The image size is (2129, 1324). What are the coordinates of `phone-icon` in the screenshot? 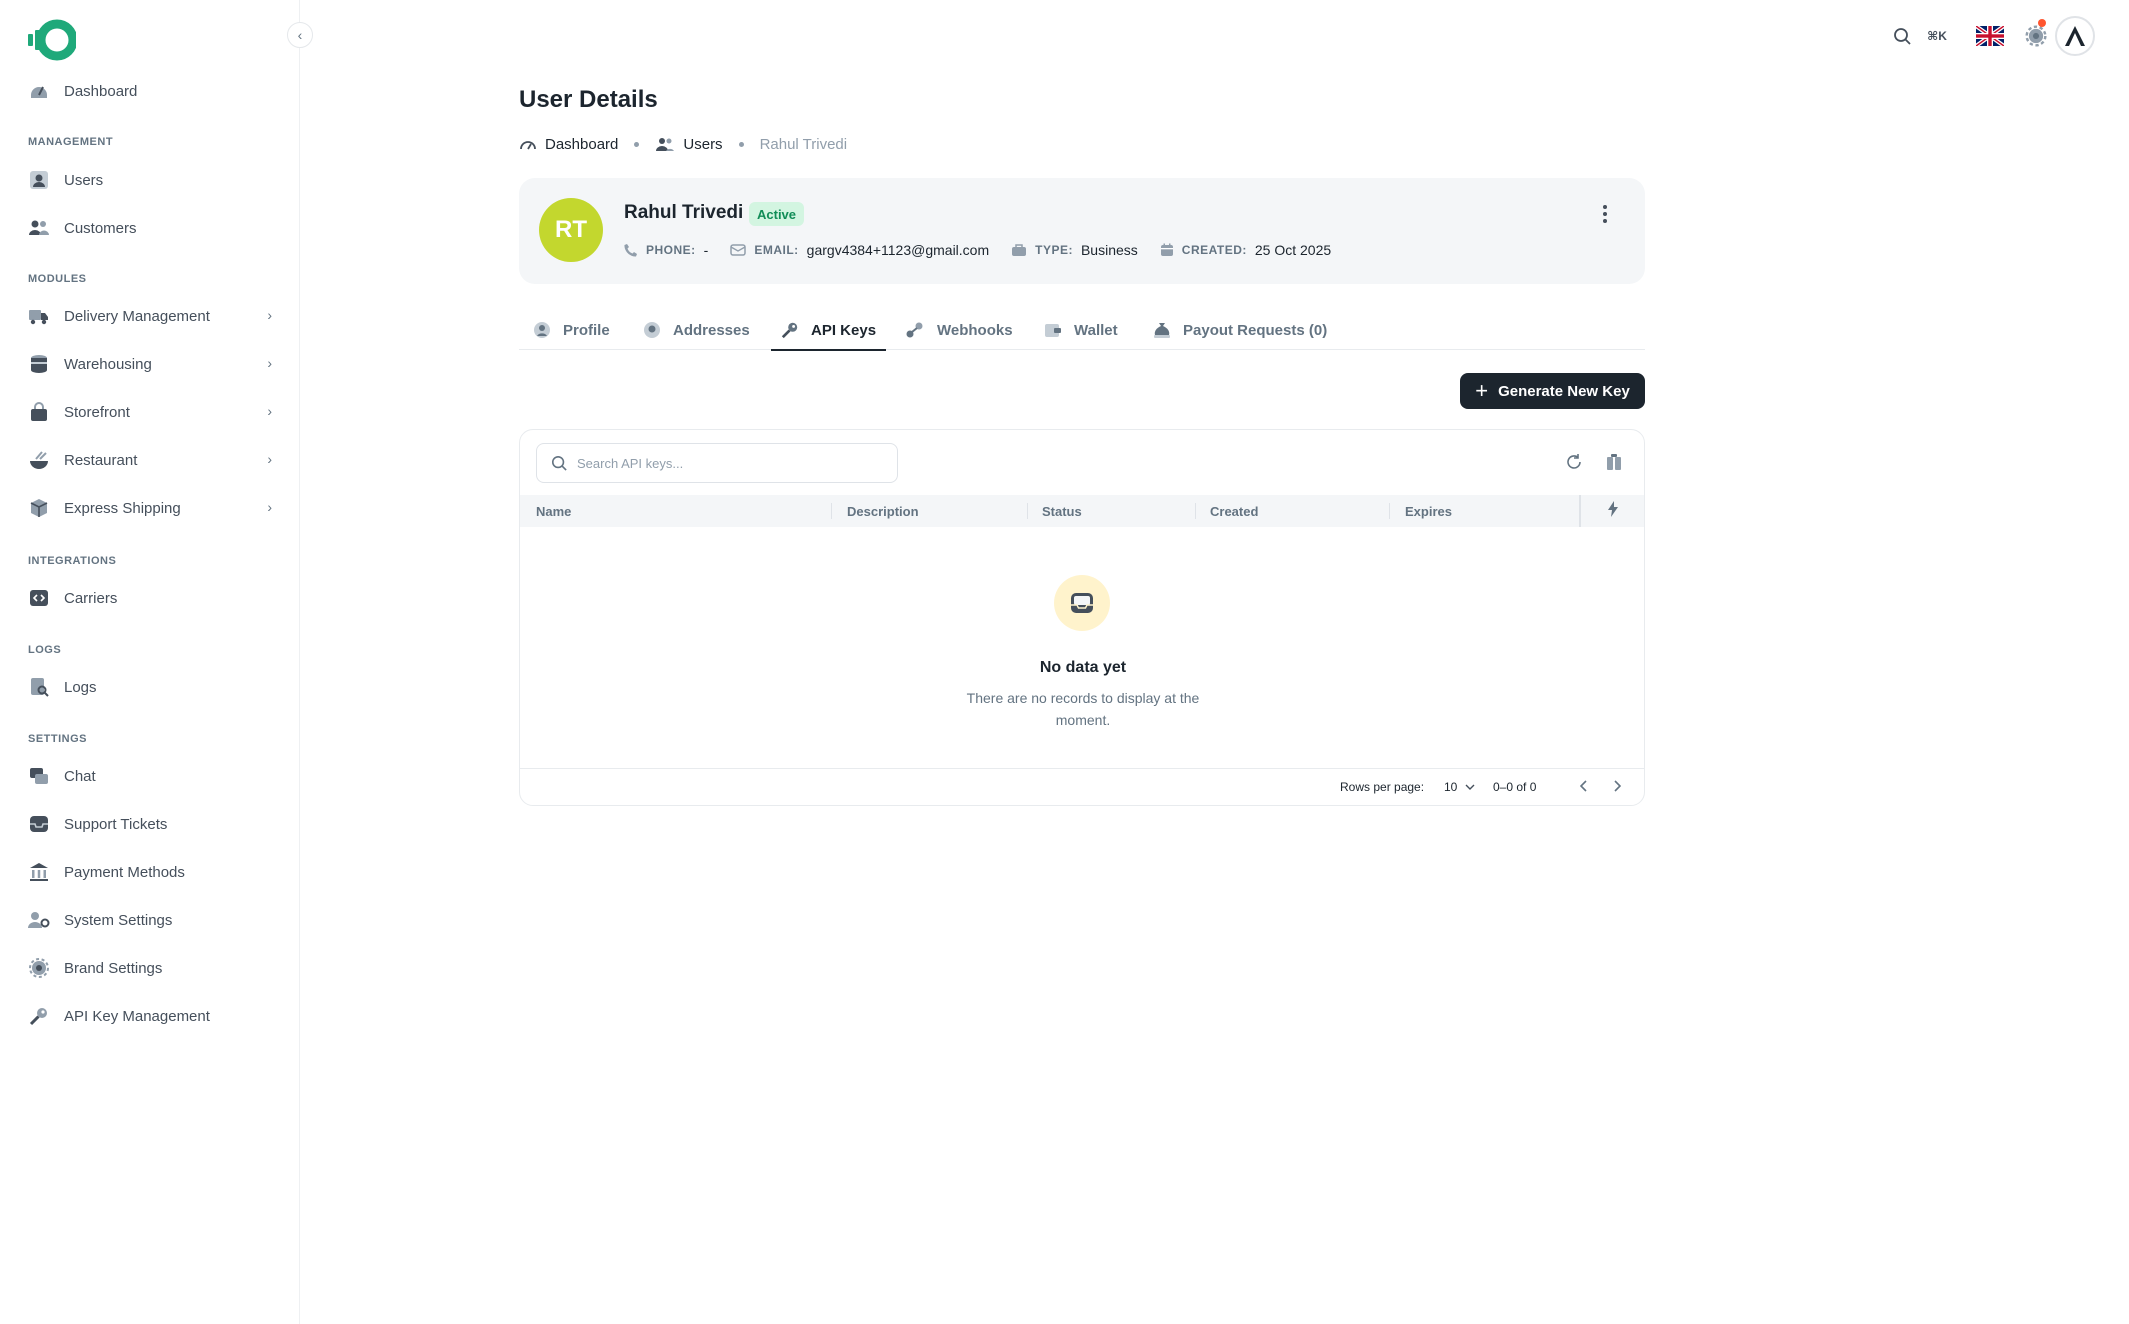 It's located at (631, 250).